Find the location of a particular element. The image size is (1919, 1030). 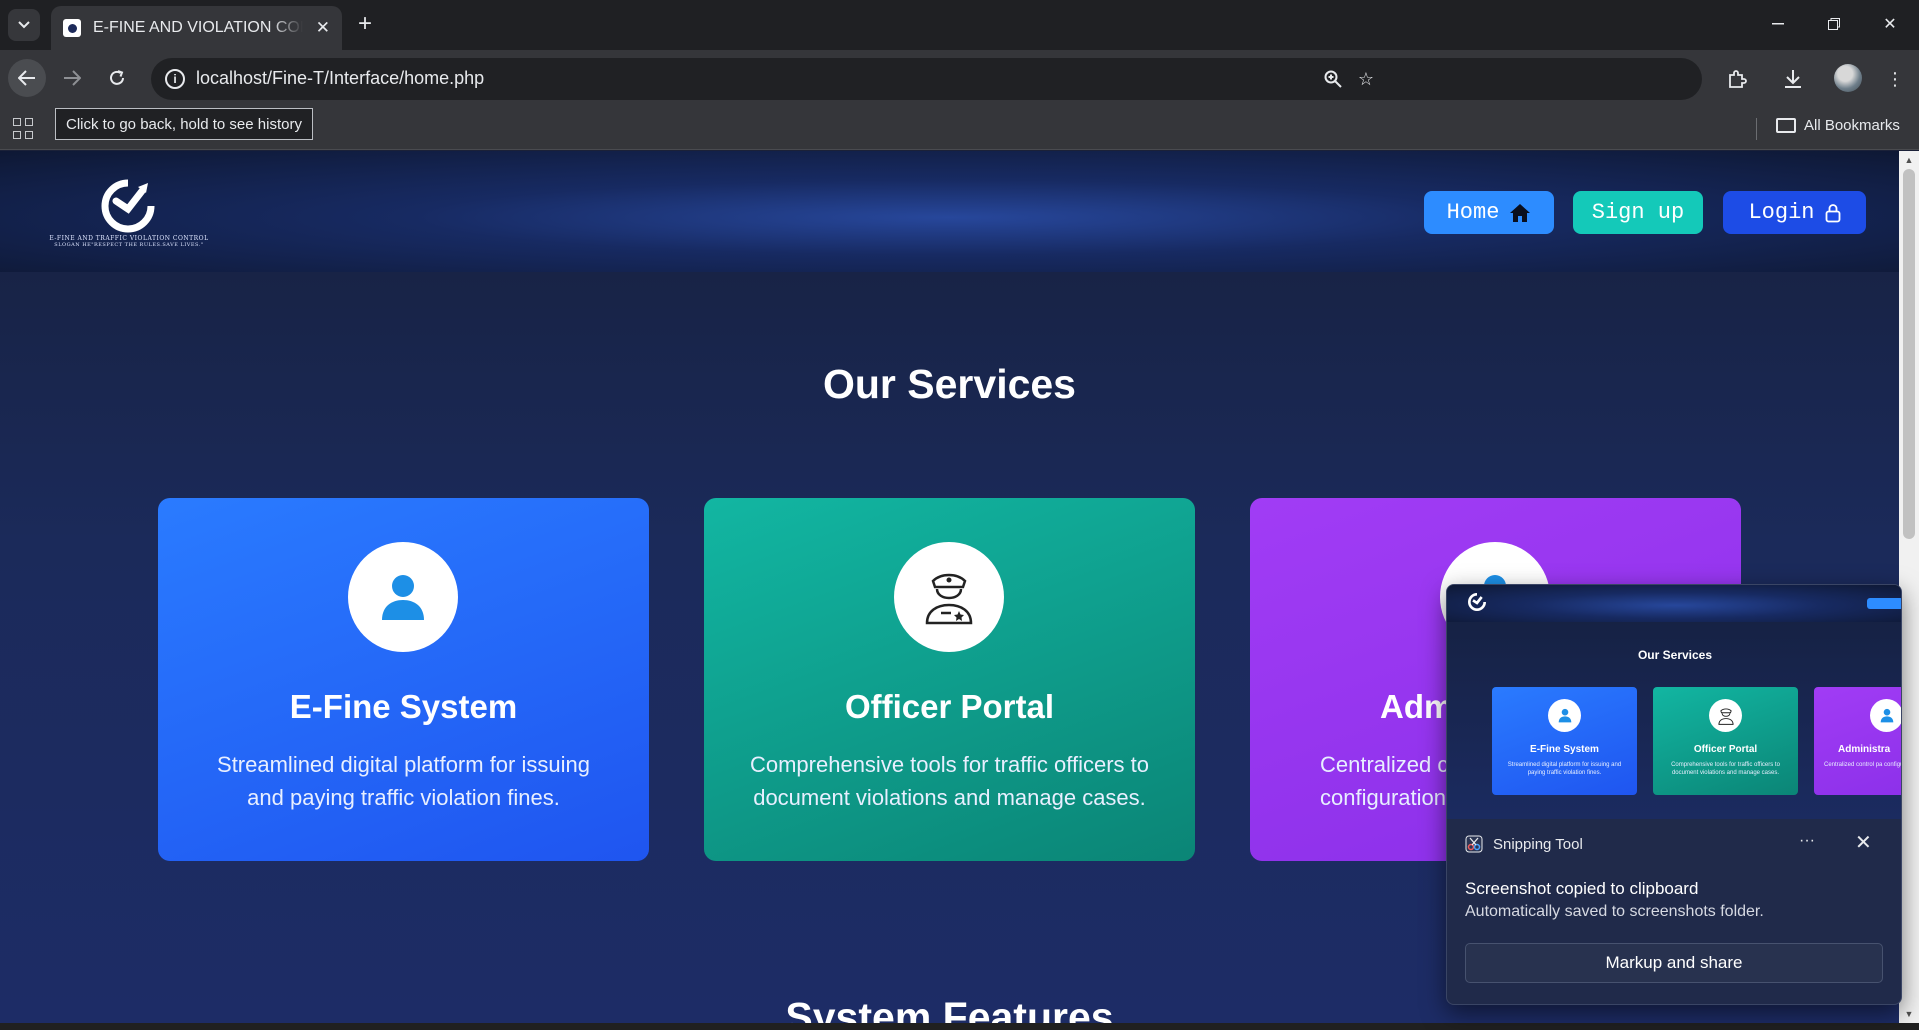

restore-icon is located at coordinates (1834, 24).